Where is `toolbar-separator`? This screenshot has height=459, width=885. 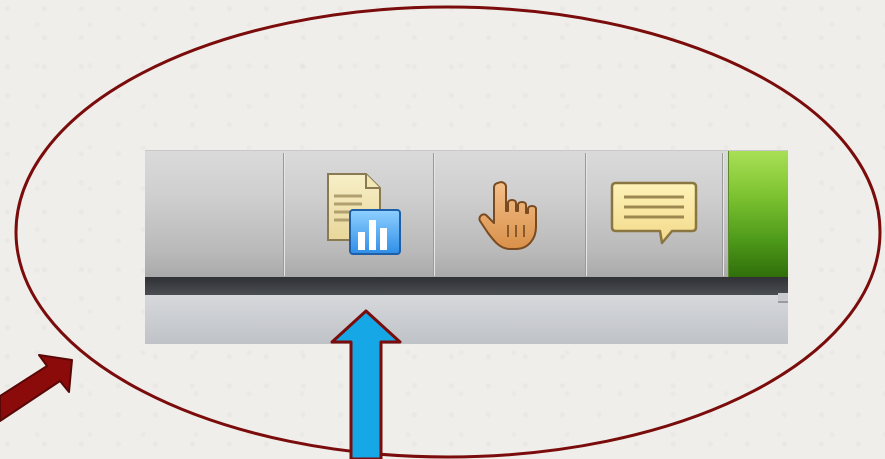
toolbar-separator is located at coordinates (722, 214).